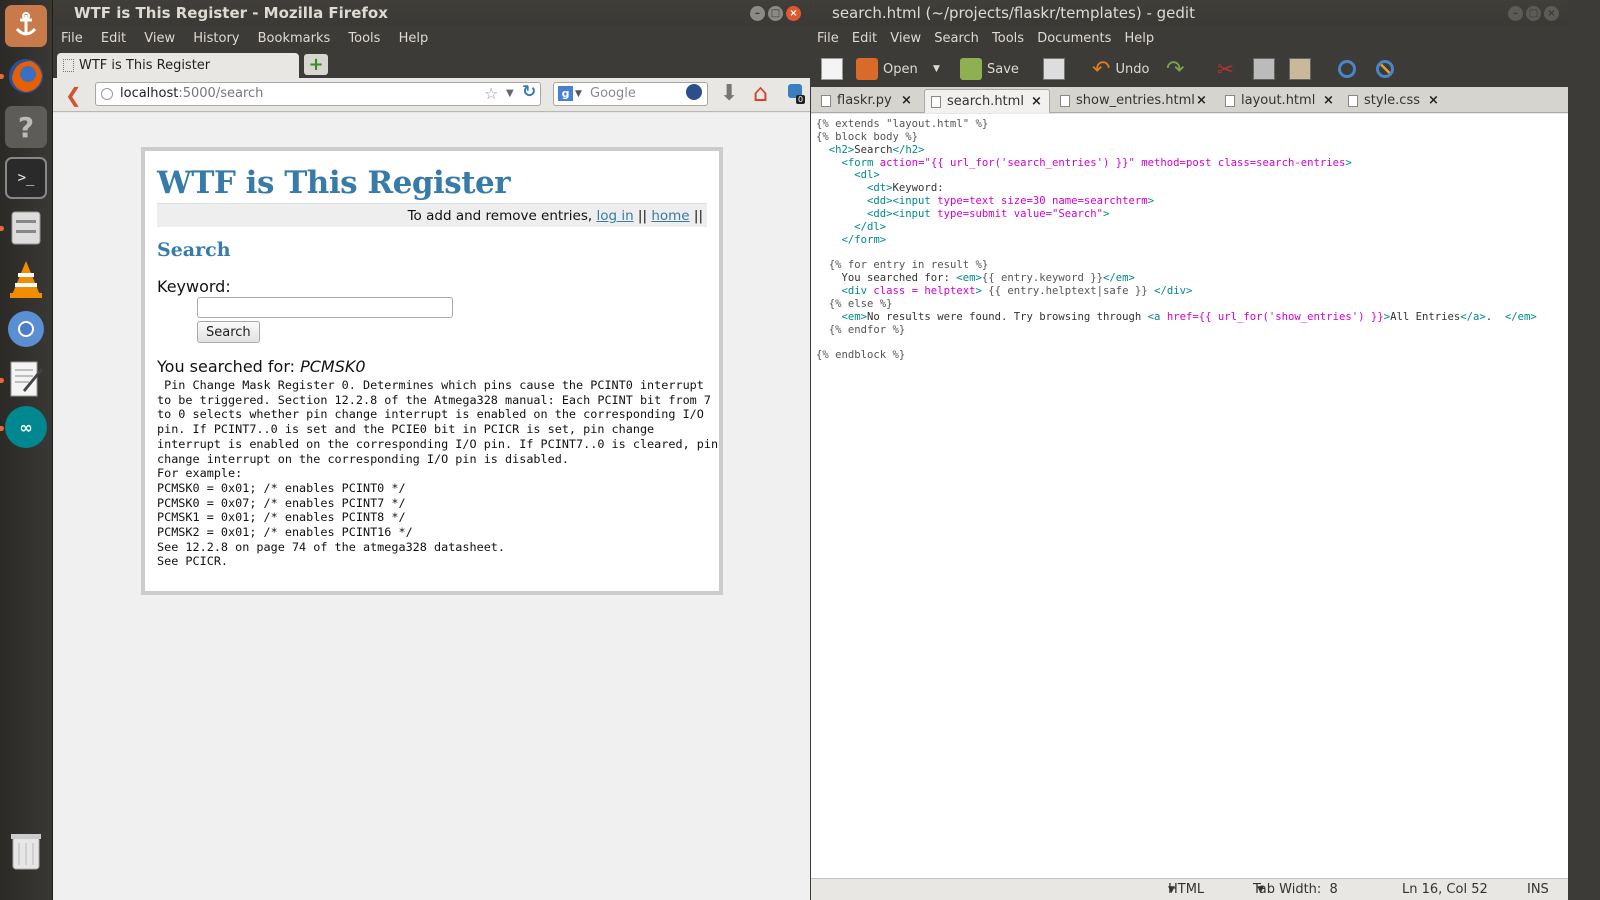 The width and height of the screenshot is (1600, 900). What do you see at coordinates (1394, 101) in the screenshot?
I see `document-tab: style.css ×` at bounding box center [1394, 101].